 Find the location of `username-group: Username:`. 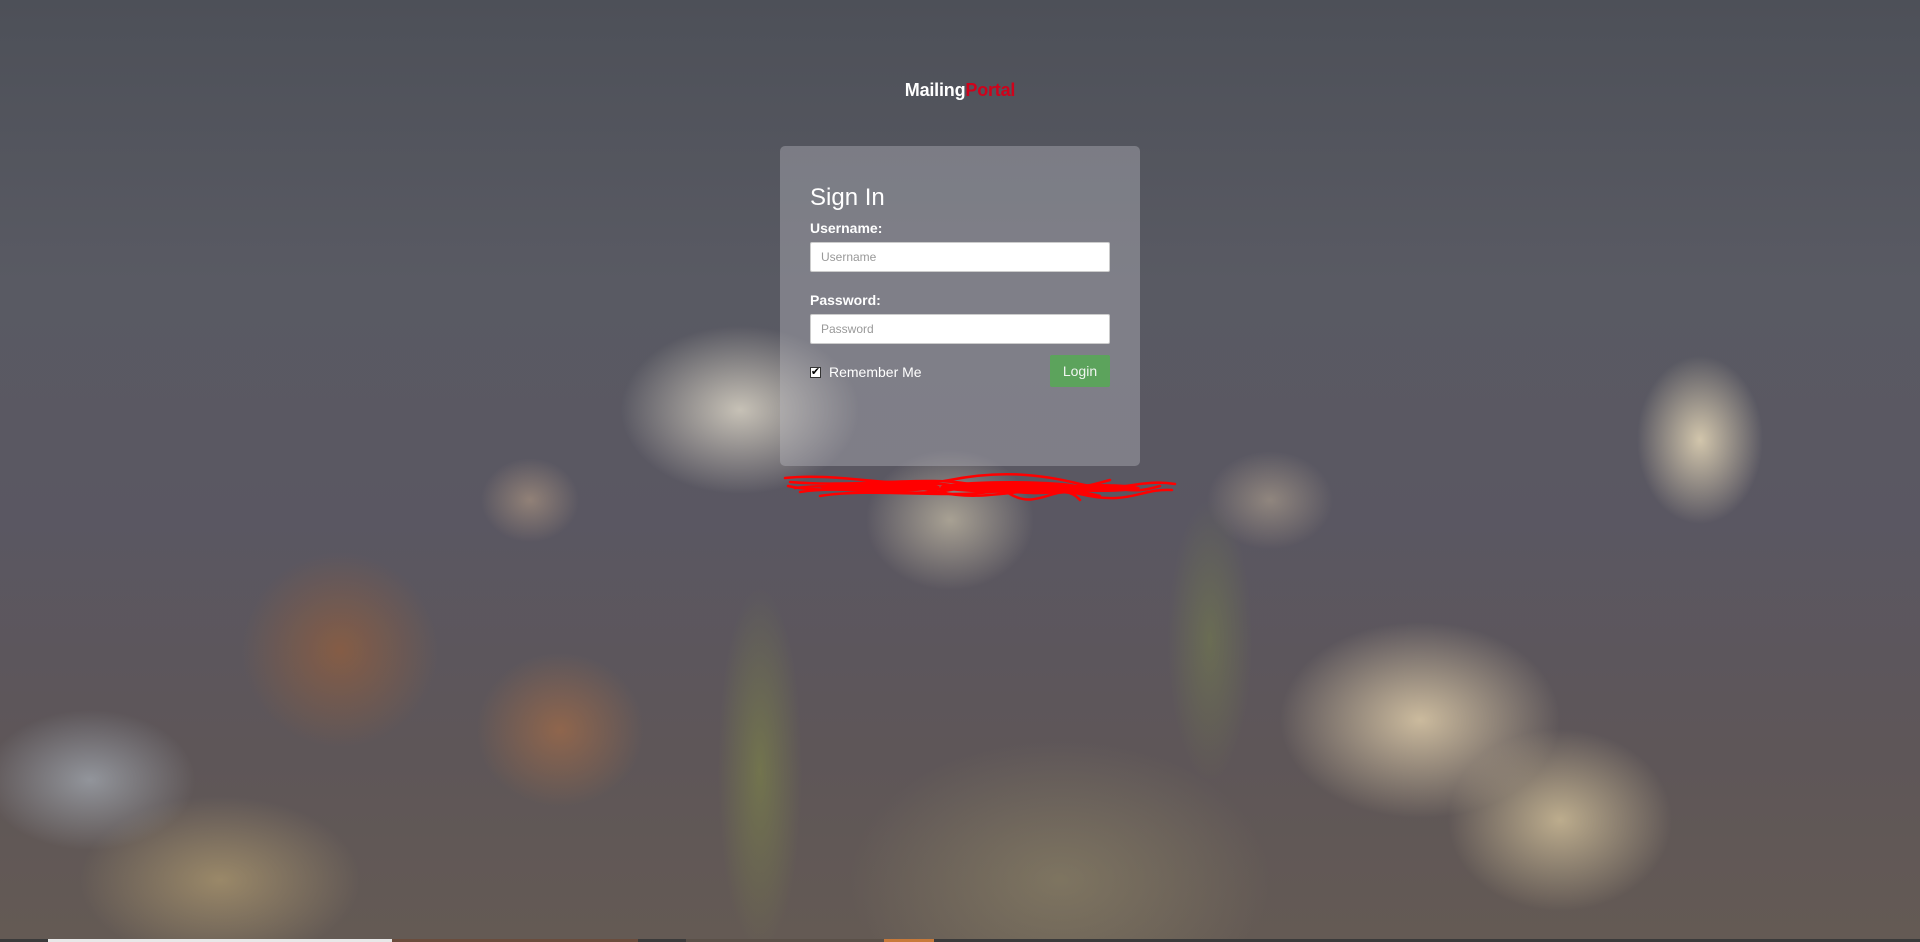

username-group: Username: is located at coordinates (960, 246).